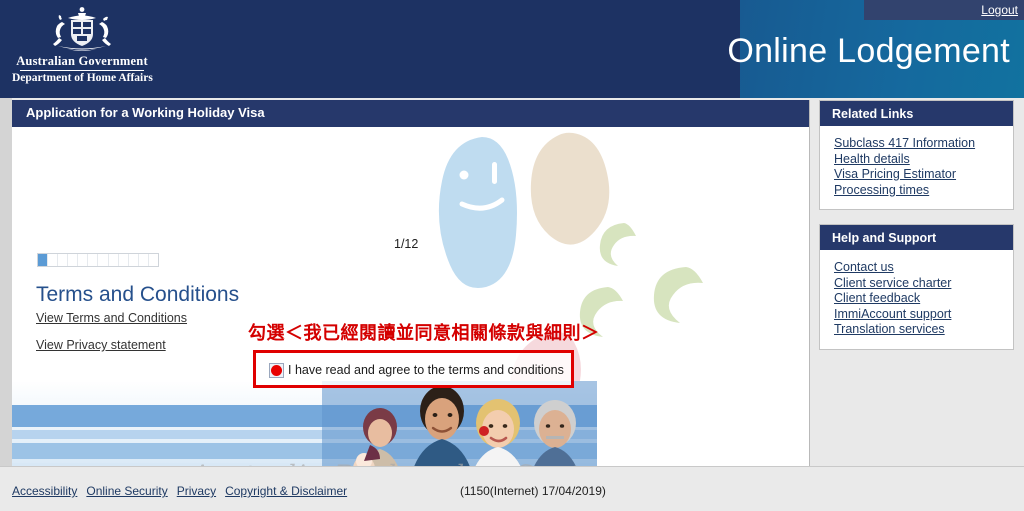  What do you see at coordinates (868, 51) in the screenshot?
I see `application-title: Online Lodgement` at bounding box center [868, 51].